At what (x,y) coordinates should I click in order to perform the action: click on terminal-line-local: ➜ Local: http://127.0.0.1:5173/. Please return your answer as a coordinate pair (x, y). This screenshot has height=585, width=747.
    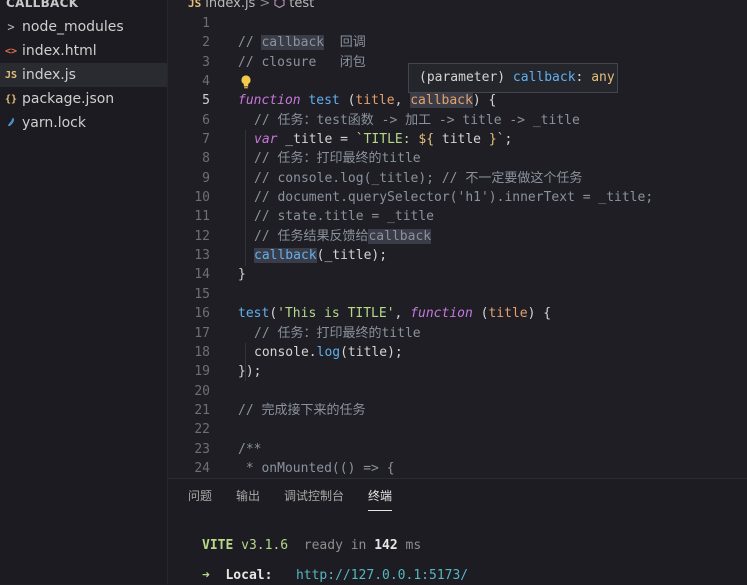
    Looking at the image, I should click on (335, 575).